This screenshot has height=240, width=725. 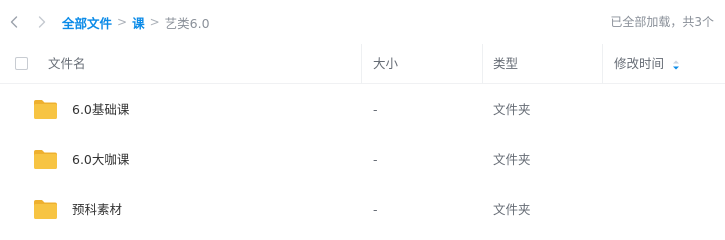 What do you see at coordinates (87, 22) in the screenshot?
I see `breadcrumb-root-link: 全部文件` at bounding box center [87, 22].